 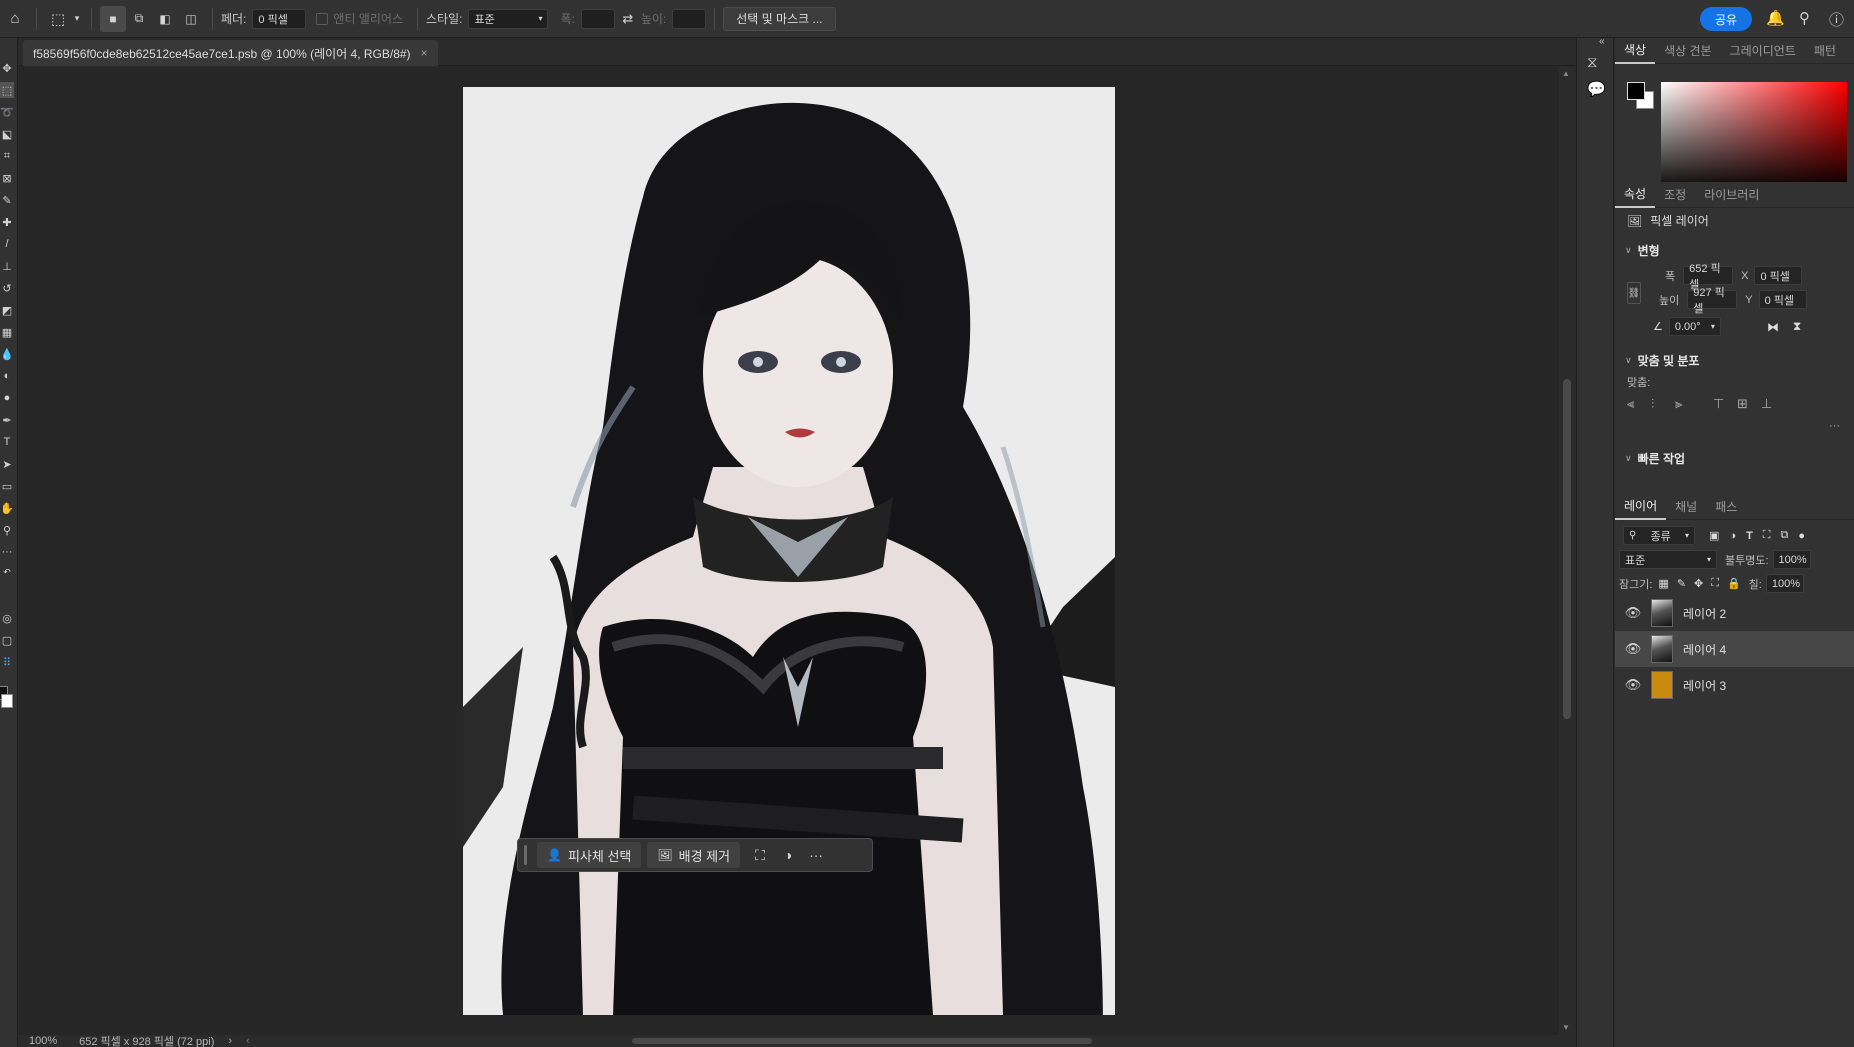 I want to click on transform-icon: ⛶, so click(x=760, y=855).